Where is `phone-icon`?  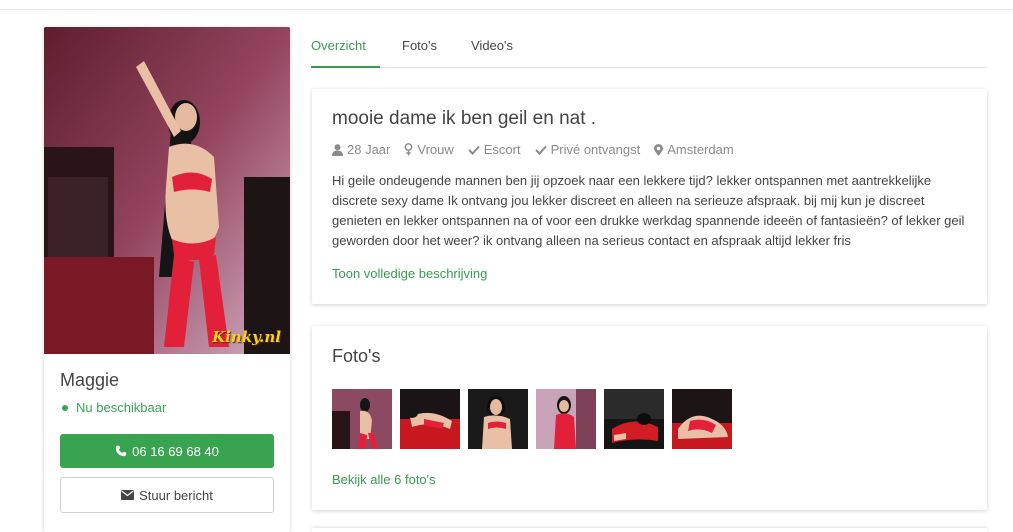
phone-icon is located at coordinates (121, 451).